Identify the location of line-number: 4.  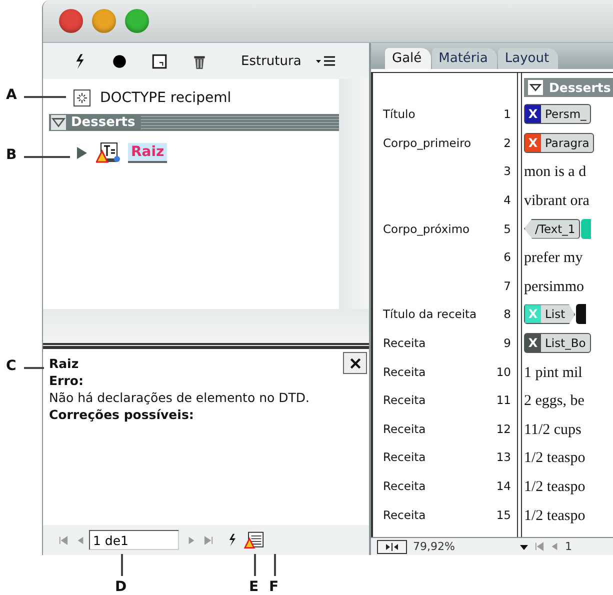
(507, 200).